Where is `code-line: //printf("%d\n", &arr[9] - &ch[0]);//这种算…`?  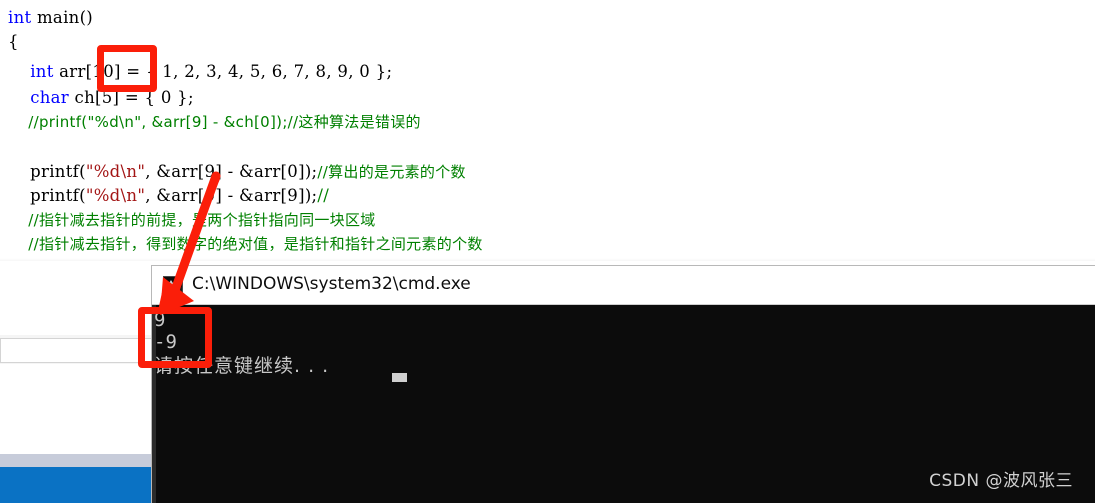 code-line: //printf("%d\n", &arr[9] - &ch[0]);//这种算… is located at coordinates (214, 122).